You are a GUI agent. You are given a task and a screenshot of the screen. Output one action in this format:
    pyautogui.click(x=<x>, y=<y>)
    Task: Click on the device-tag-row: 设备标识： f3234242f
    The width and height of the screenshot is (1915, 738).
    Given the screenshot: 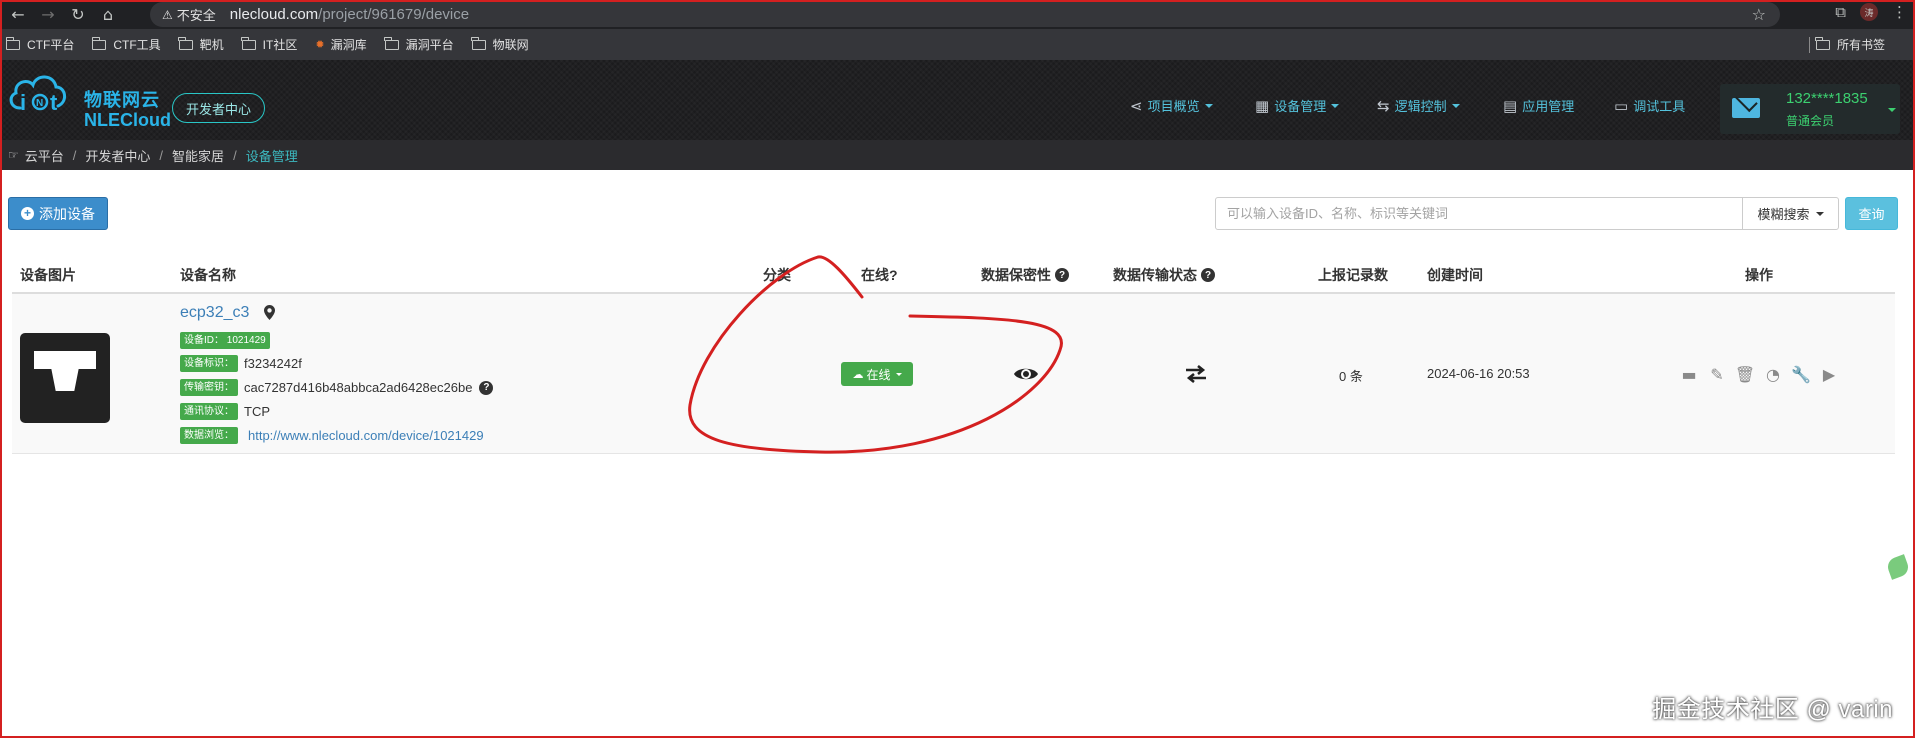 What is the action you would take?
    pyautogui.click(x=241, y=363)
    